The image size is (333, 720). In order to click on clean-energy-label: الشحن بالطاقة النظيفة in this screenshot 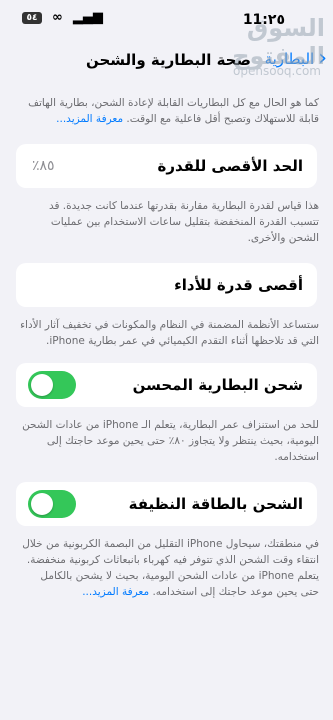, I will do `click(215, 504)`.